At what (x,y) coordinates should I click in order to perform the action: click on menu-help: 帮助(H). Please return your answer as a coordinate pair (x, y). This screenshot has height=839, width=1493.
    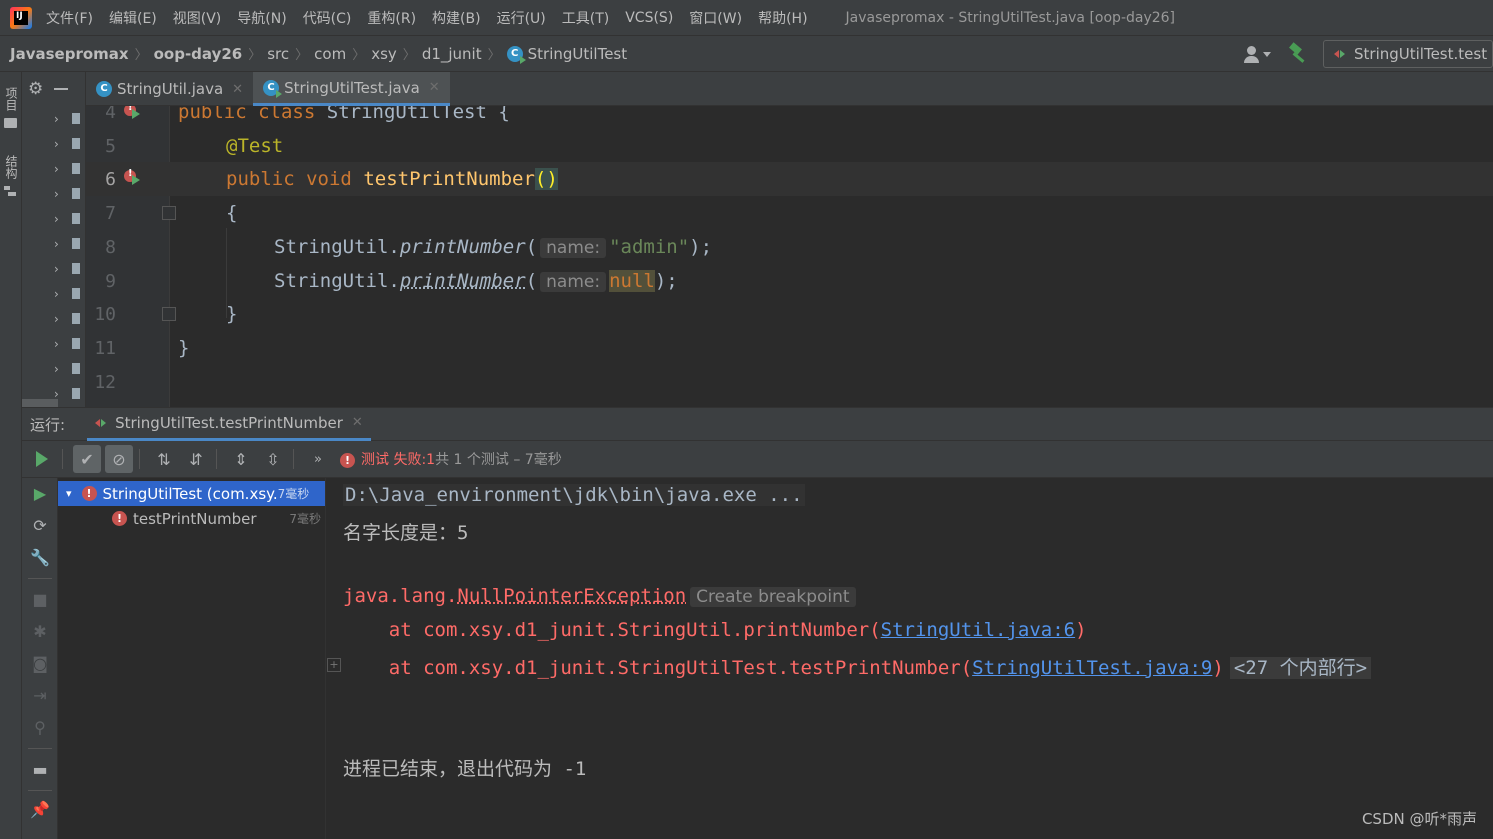
    Looking at the image, I should click on (782, 18).